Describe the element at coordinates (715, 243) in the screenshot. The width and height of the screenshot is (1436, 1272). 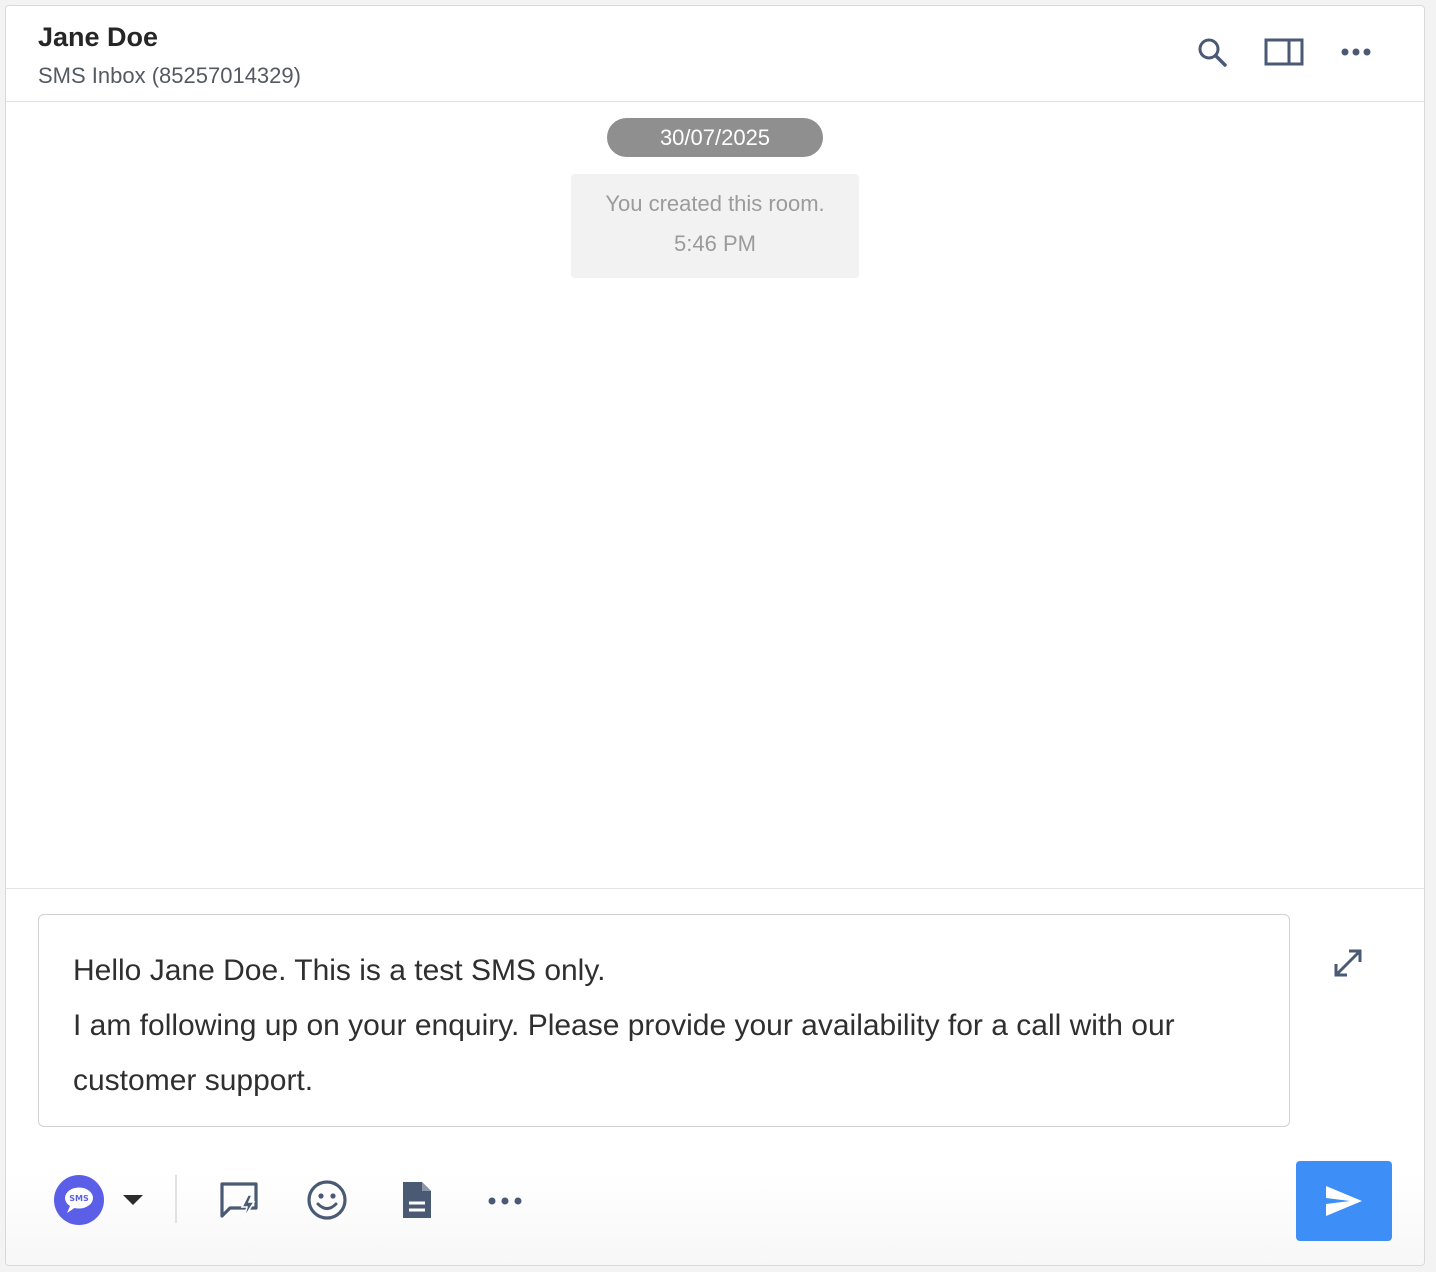
I see `system-message-time: 5:46 PM` at that location.